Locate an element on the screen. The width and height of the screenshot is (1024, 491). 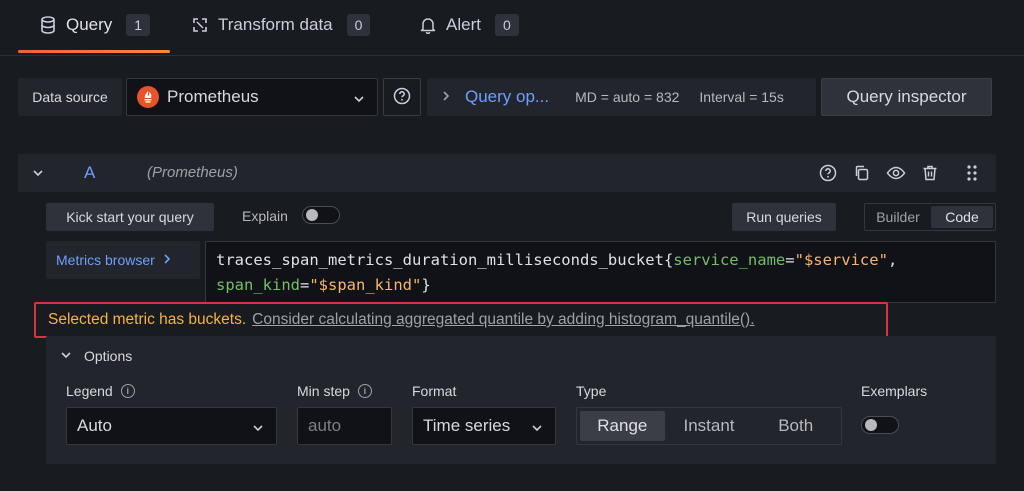
type-instant-option: Instant is located at coordinates (709, 426).